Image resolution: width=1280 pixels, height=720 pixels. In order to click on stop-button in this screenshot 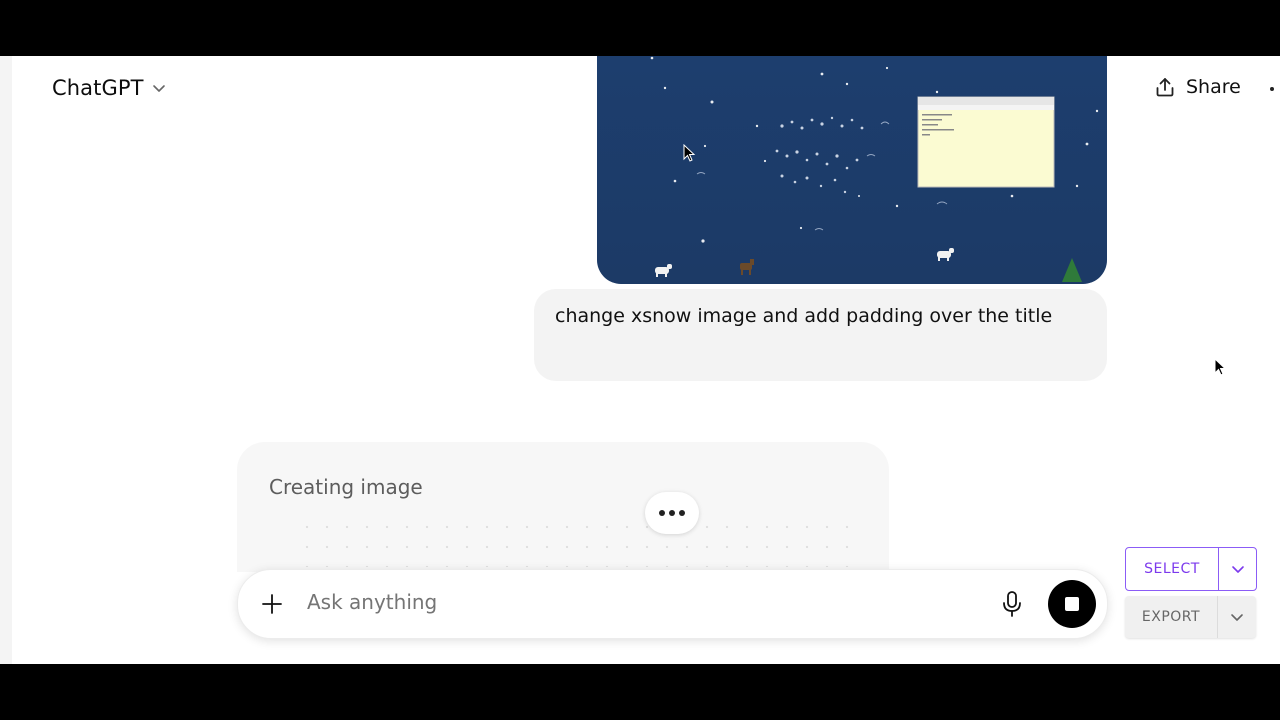, I will do `click(1072, 604)`.